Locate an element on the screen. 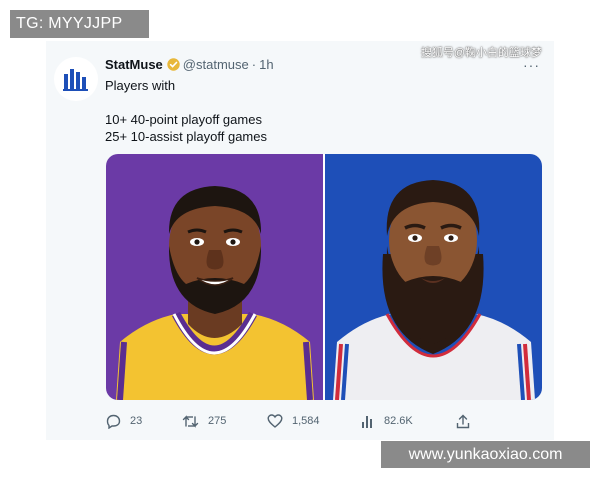 The image size is (600, 480). tweet-time: 1h is located at coordinates (266, 64).